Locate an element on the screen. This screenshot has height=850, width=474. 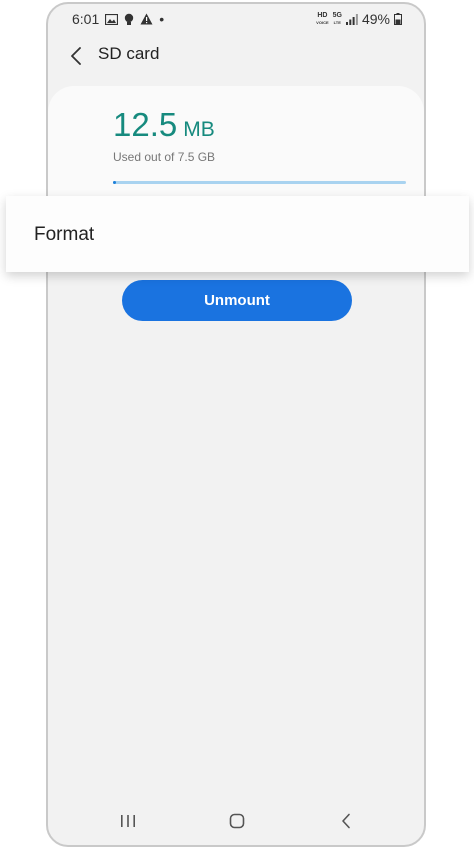
recent-apps-button is located at coordinates (128, 821).